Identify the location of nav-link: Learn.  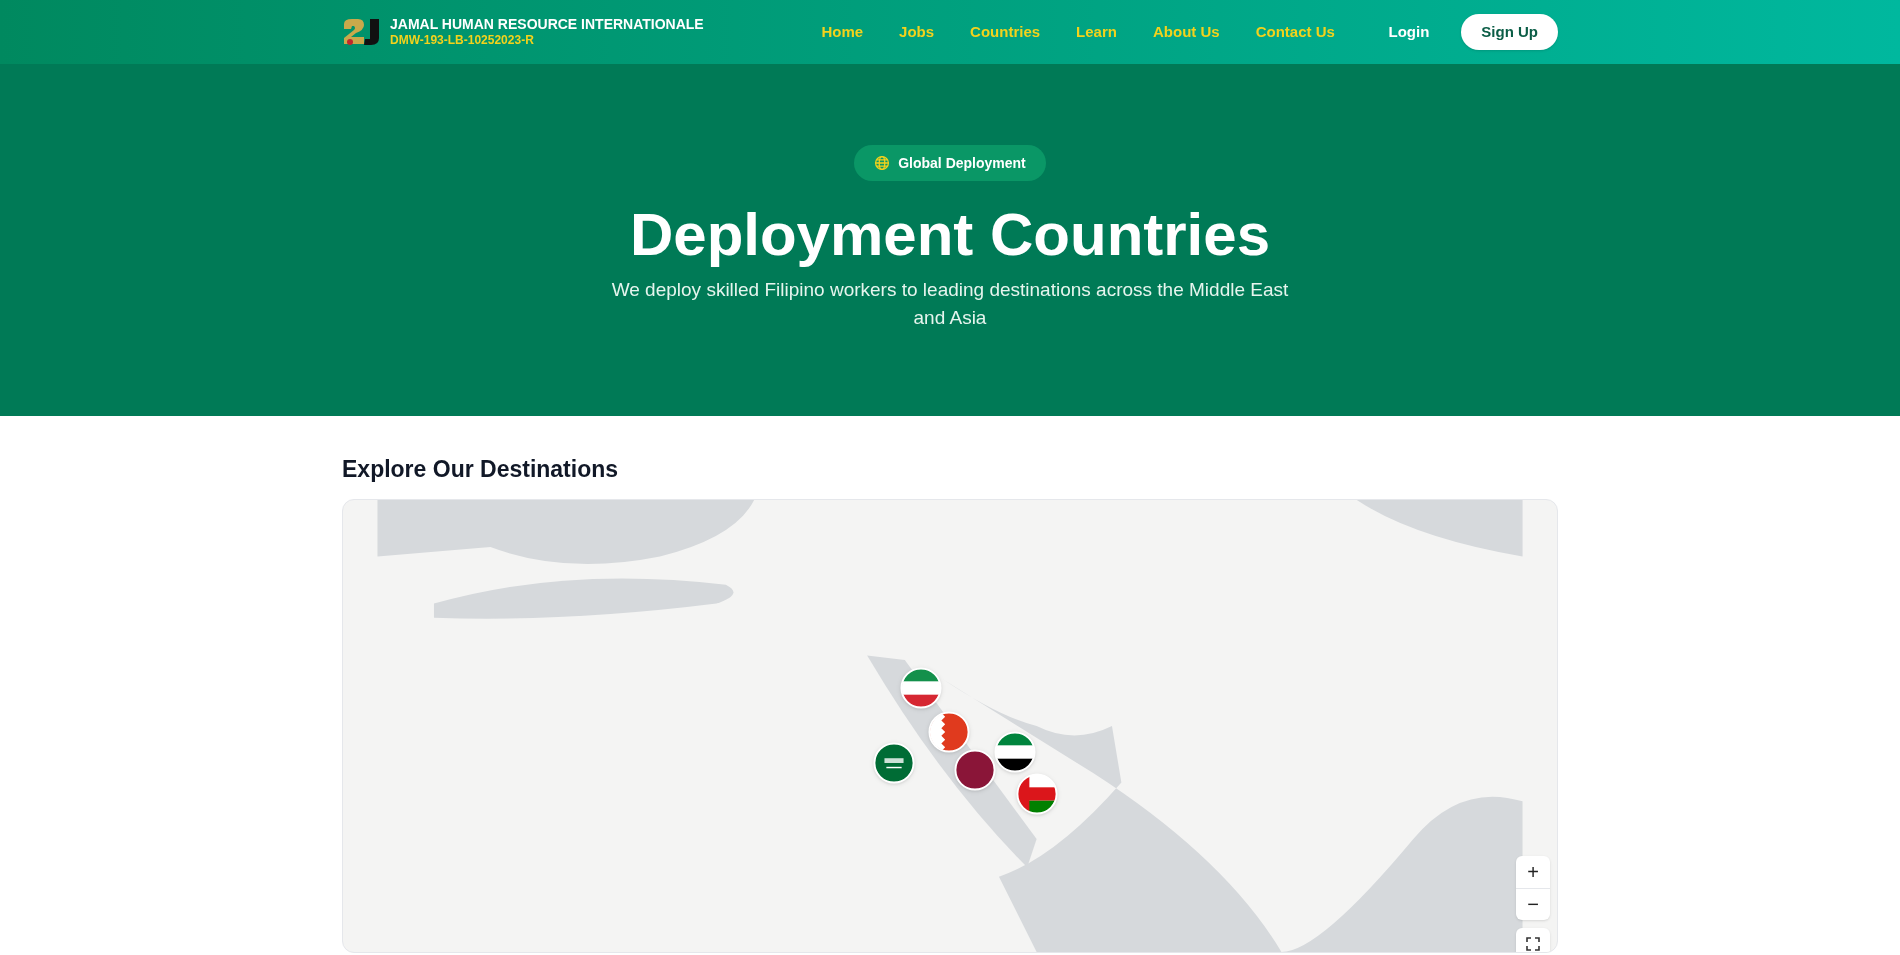
(1096, 32).